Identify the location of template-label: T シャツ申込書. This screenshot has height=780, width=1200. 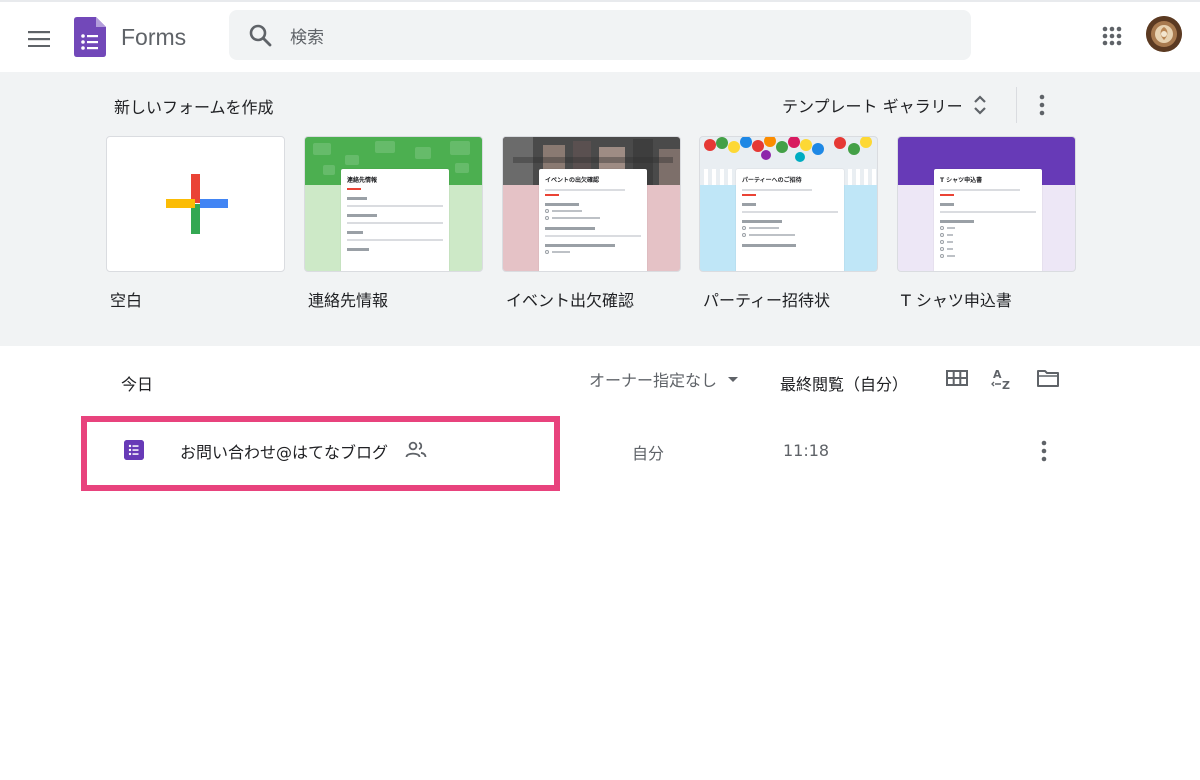
(956, 300).